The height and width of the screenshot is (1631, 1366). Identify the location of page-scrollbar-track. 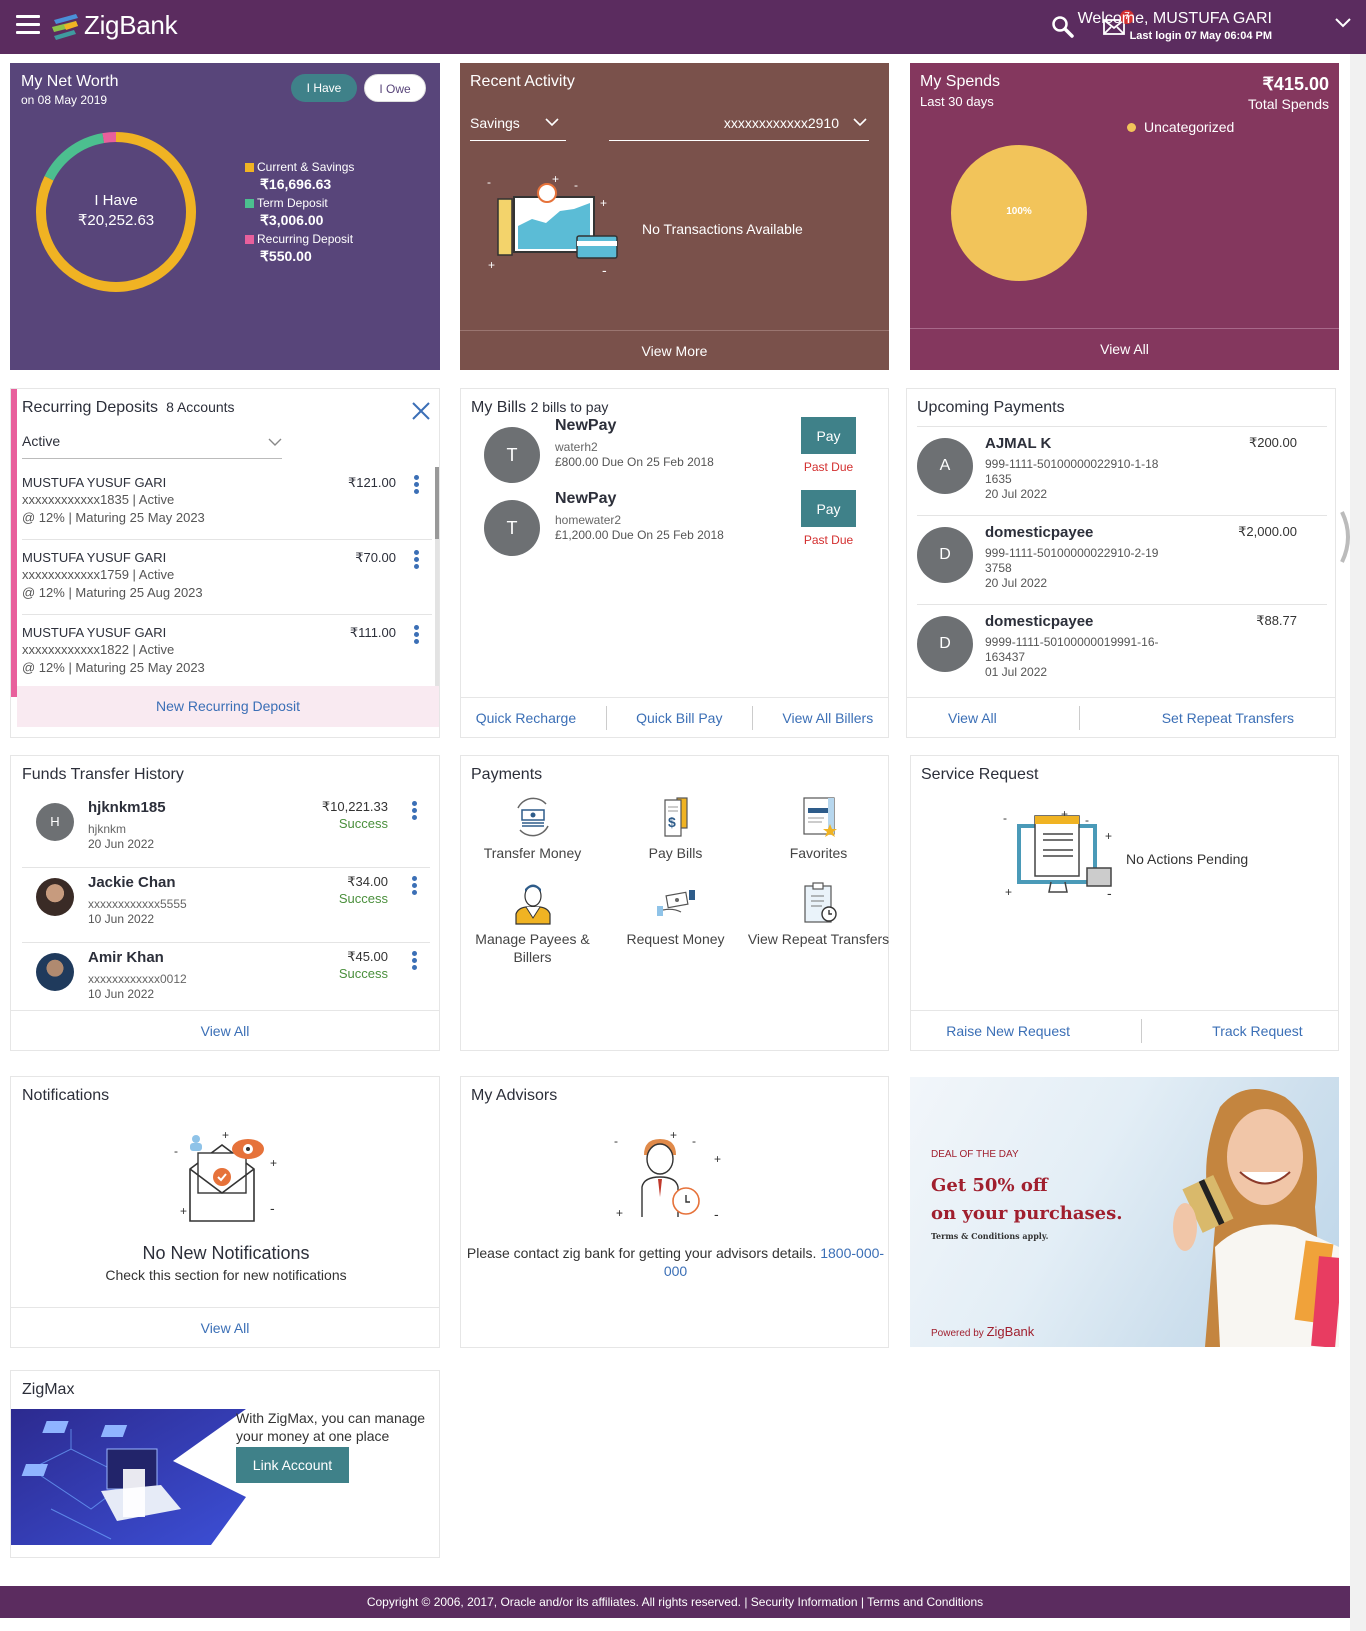
(1358, 842).